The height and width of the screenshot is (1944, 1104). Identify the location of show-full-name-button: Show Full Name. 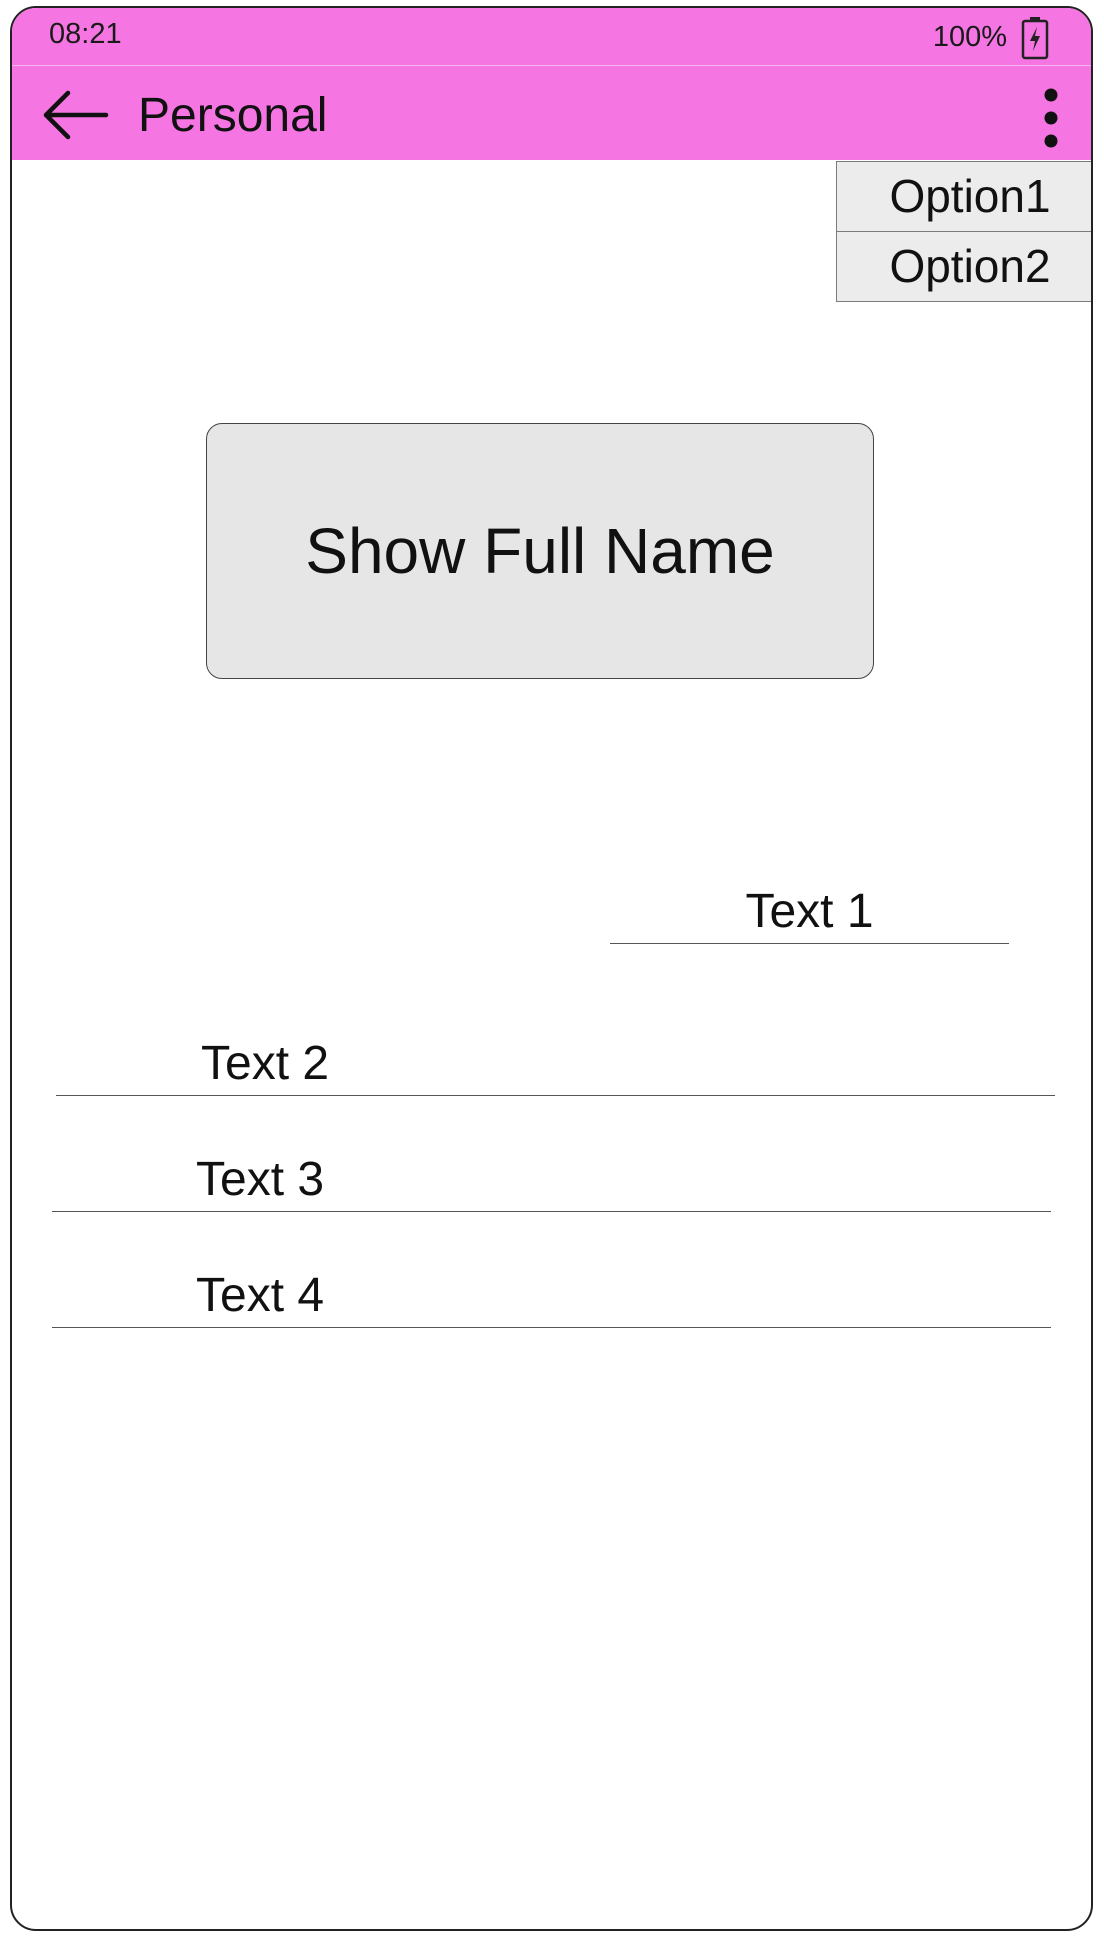
(540, 551).